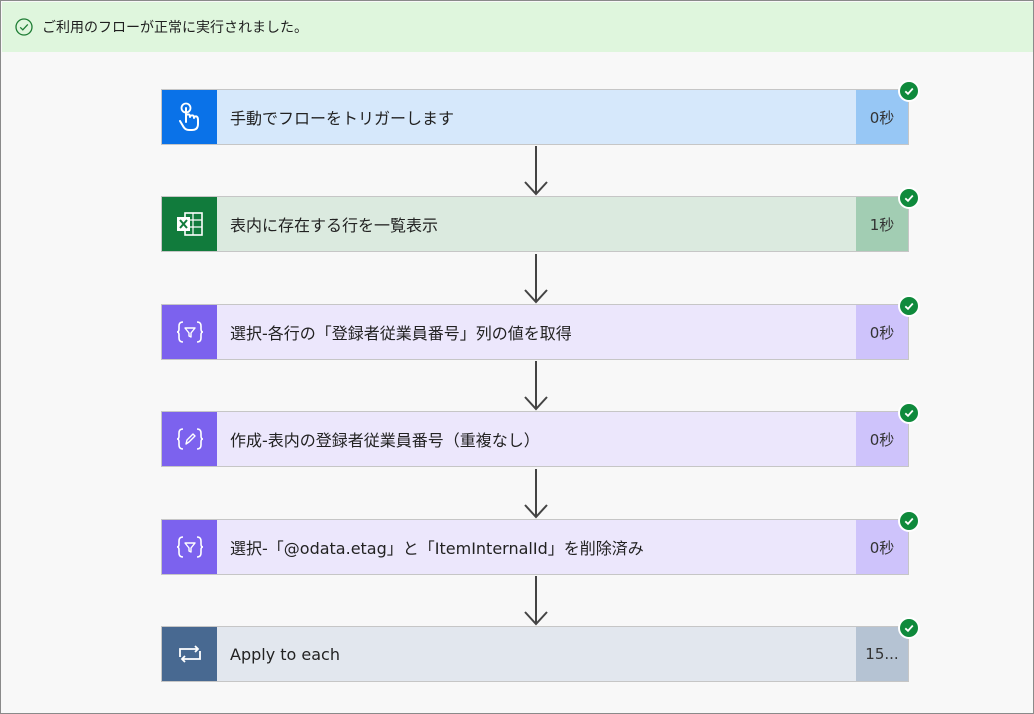  I want to click on circle-check-icon, so click(24, 27).